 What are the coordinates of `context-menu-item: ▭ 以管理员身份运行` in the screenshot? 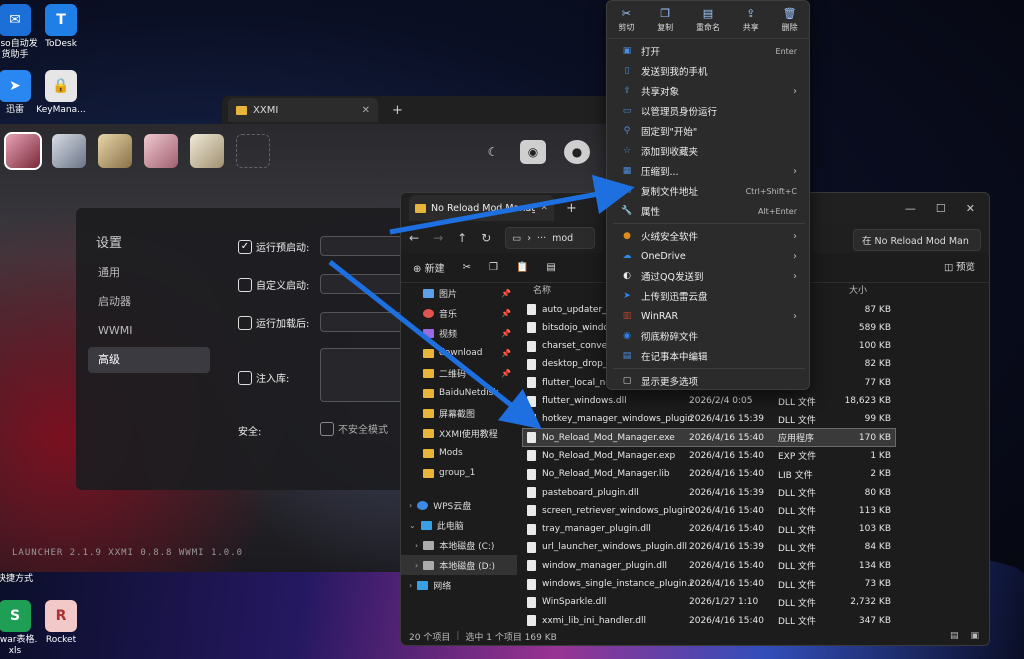 It's located at (709, 111).